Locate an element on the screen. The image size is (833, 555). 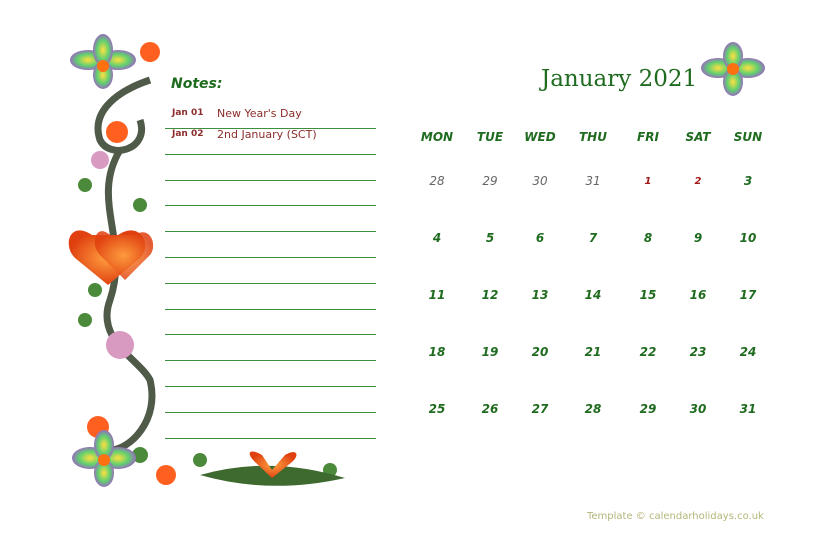
day-cell: 11 is located at coordinates (437, 295).